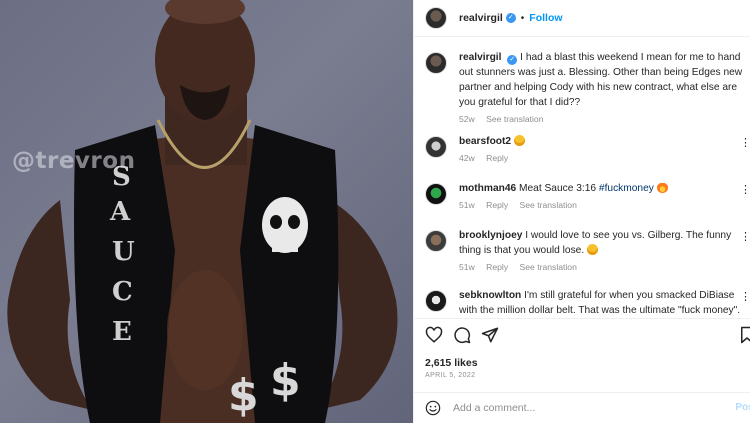 The image size is (750, 423). What do you see at coordinates (451, 363) in the screenshot?
I see `likes-count: 2,615 likes` at bounding box center [451, 363].